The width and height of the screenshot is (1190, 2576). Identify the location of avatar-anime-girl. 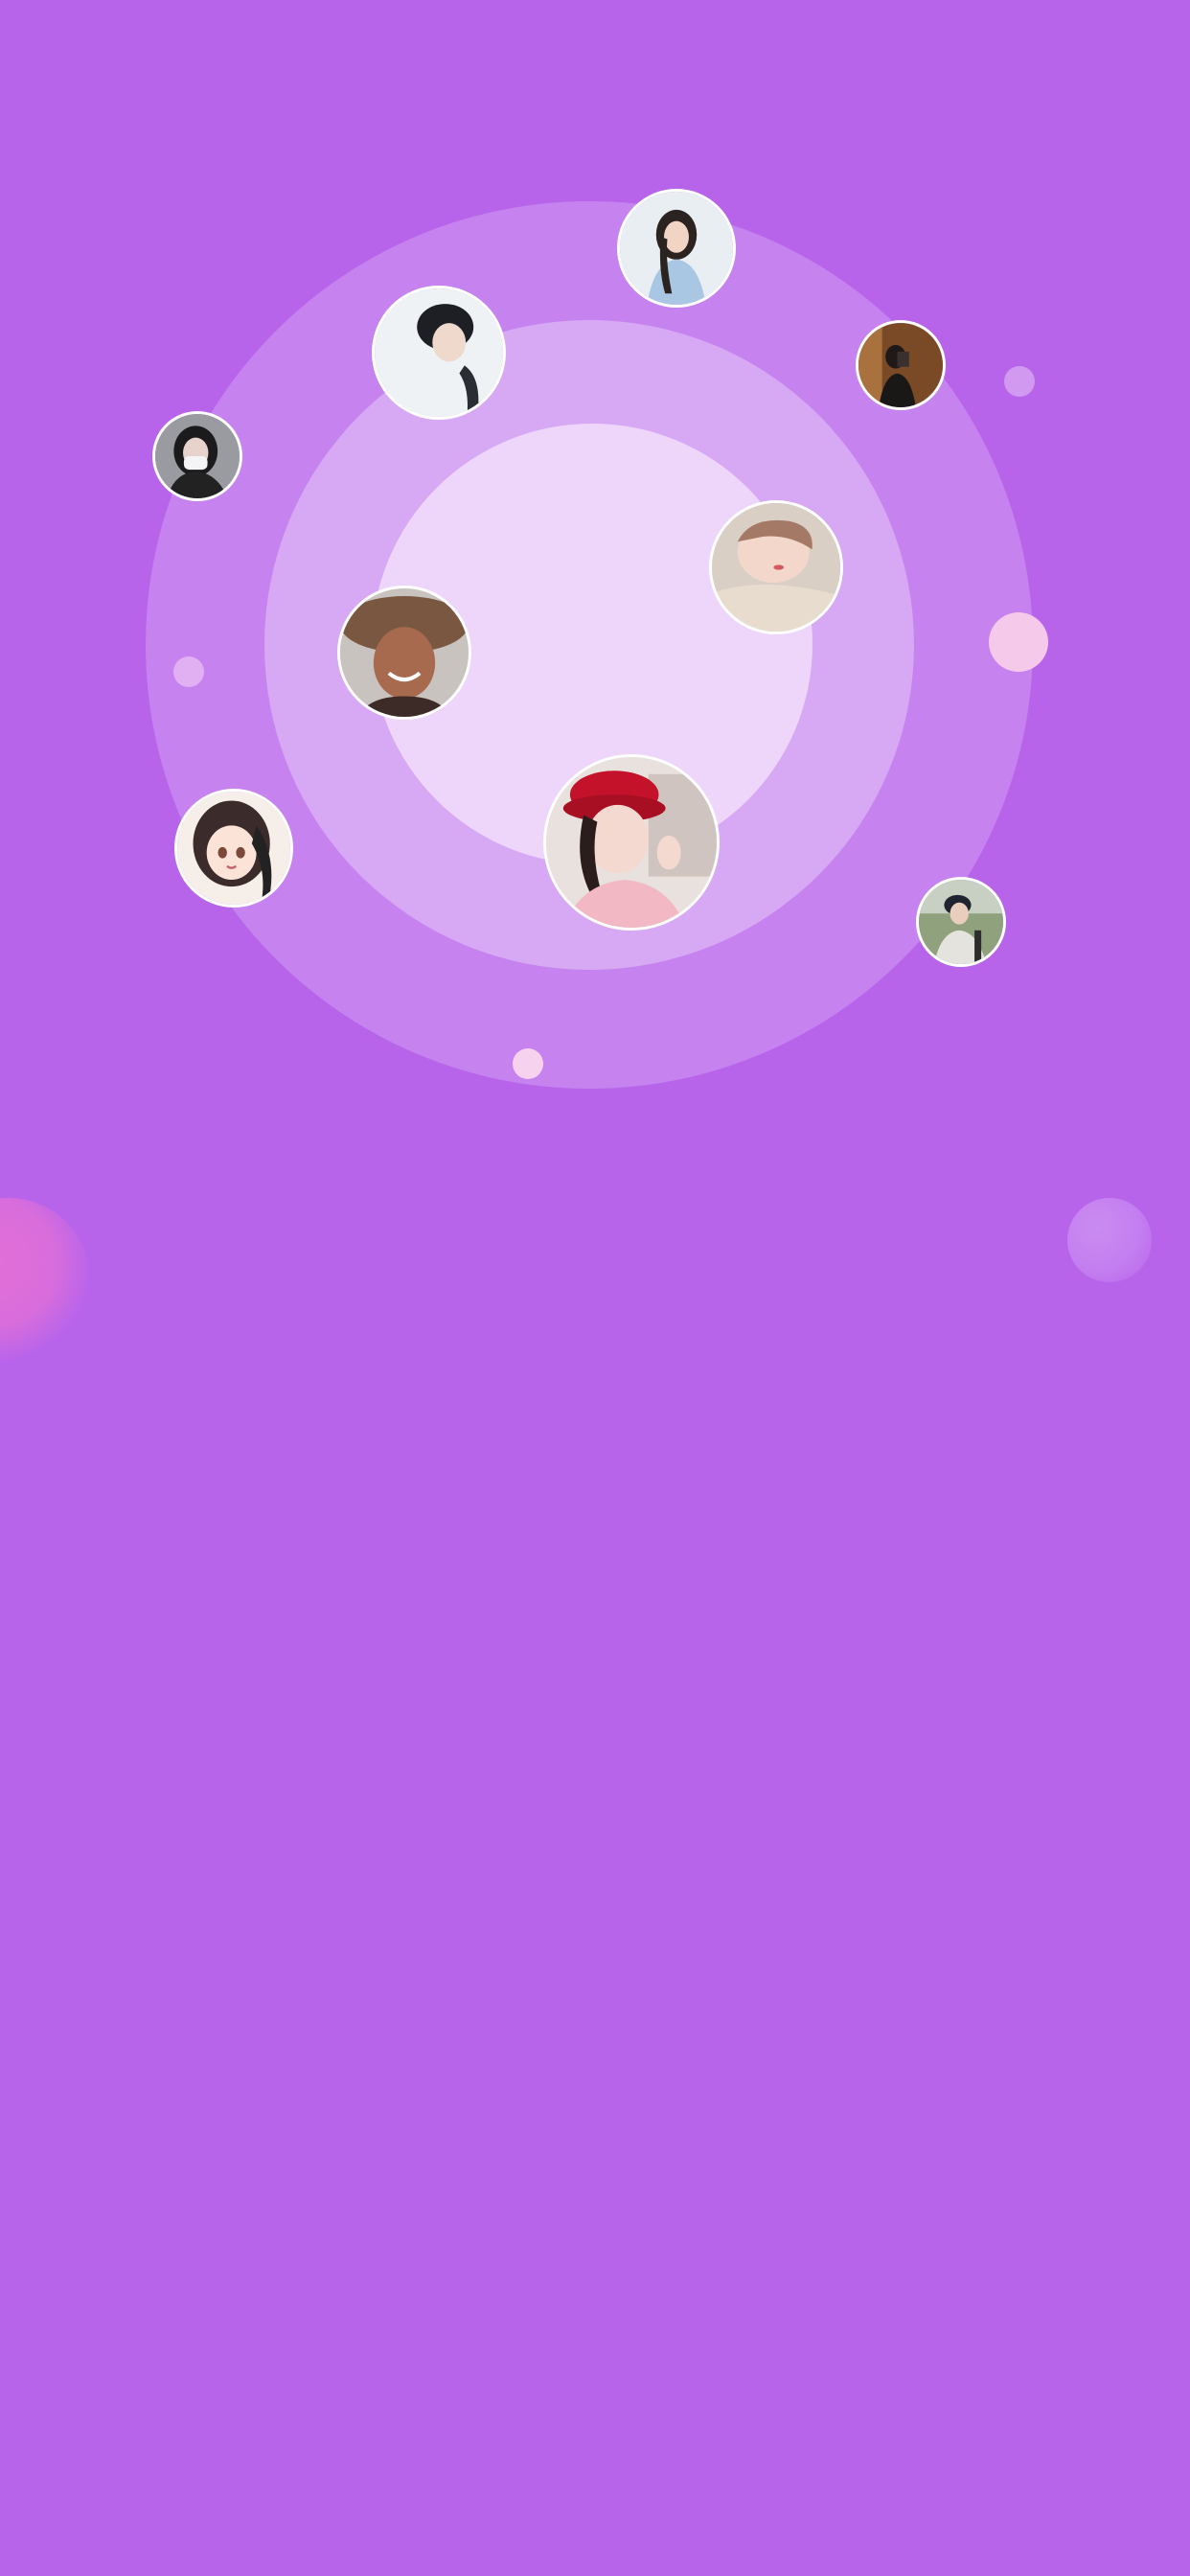
(234, 848).